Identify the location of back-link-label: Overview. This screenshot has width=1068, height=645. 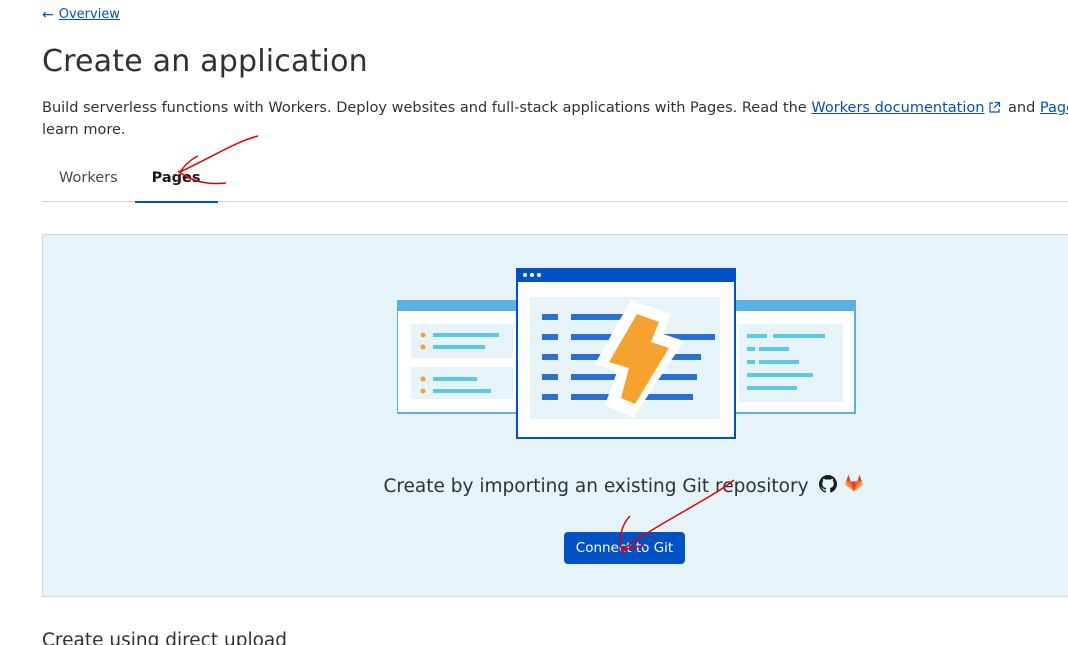
(89, 14).